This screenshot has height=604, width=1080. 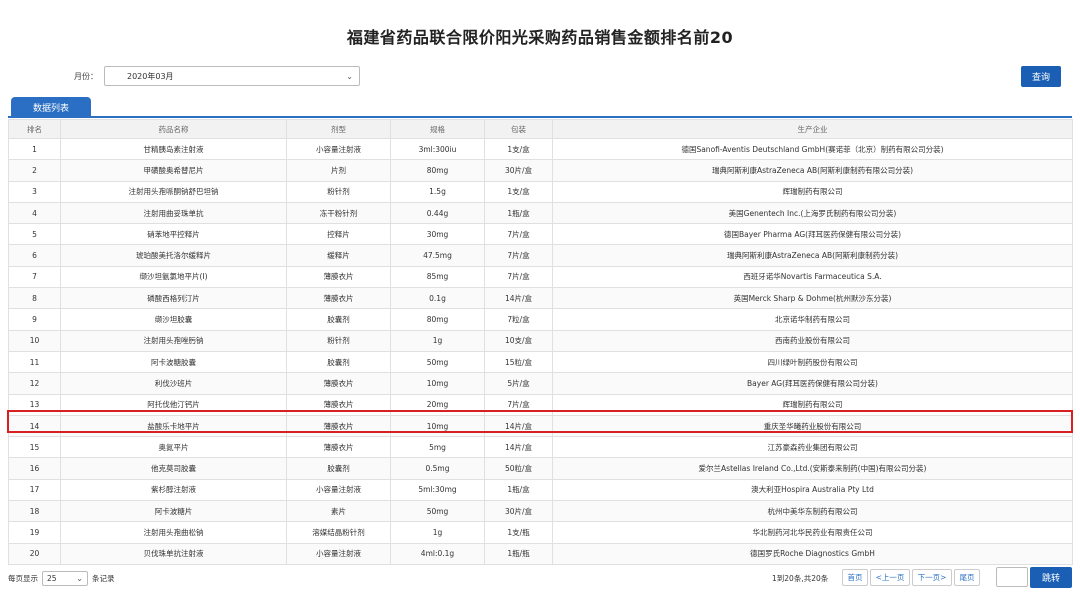 I want to click on cell-manufacturer: 辉瑞制药有限公司, so click(x=812, y=404).